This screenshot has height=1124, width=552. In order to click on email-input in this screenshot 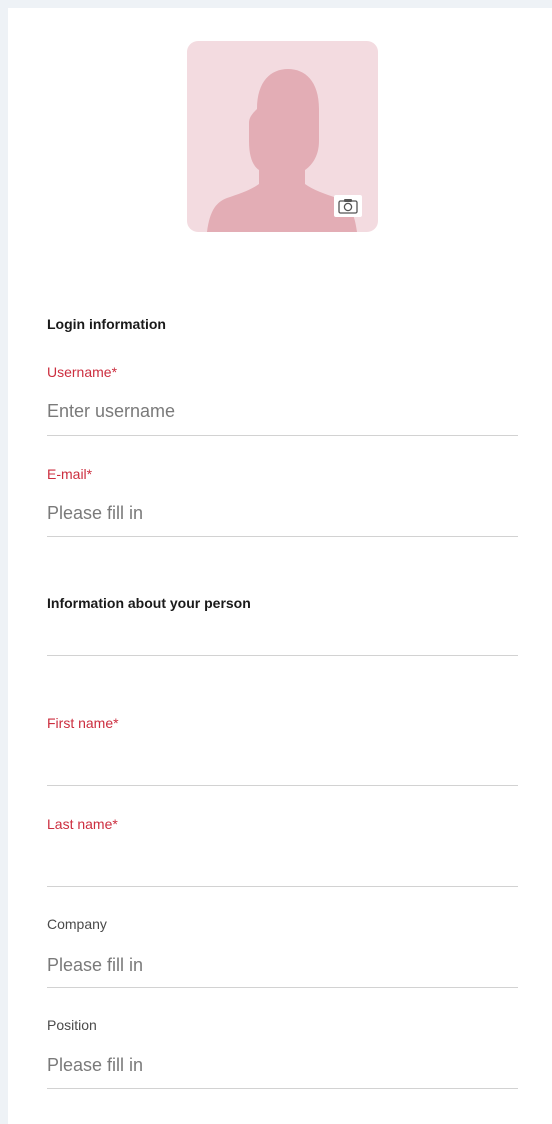, I will do `click(282, 513)`.